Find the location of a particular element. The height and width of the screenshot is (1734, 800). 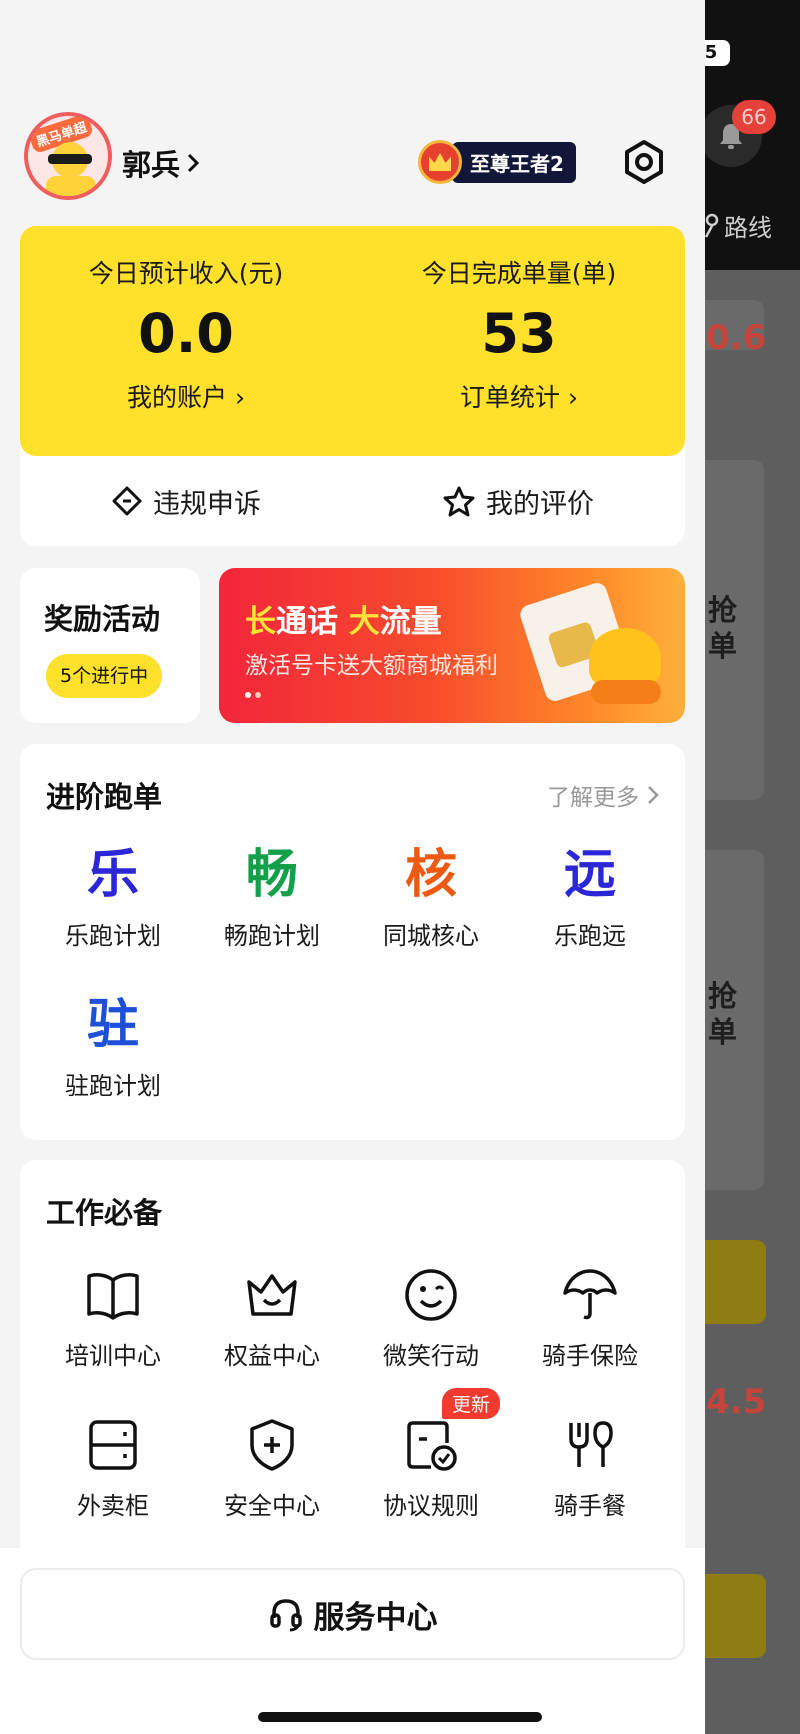

appeal-icon is located at coordinates (127, 501).